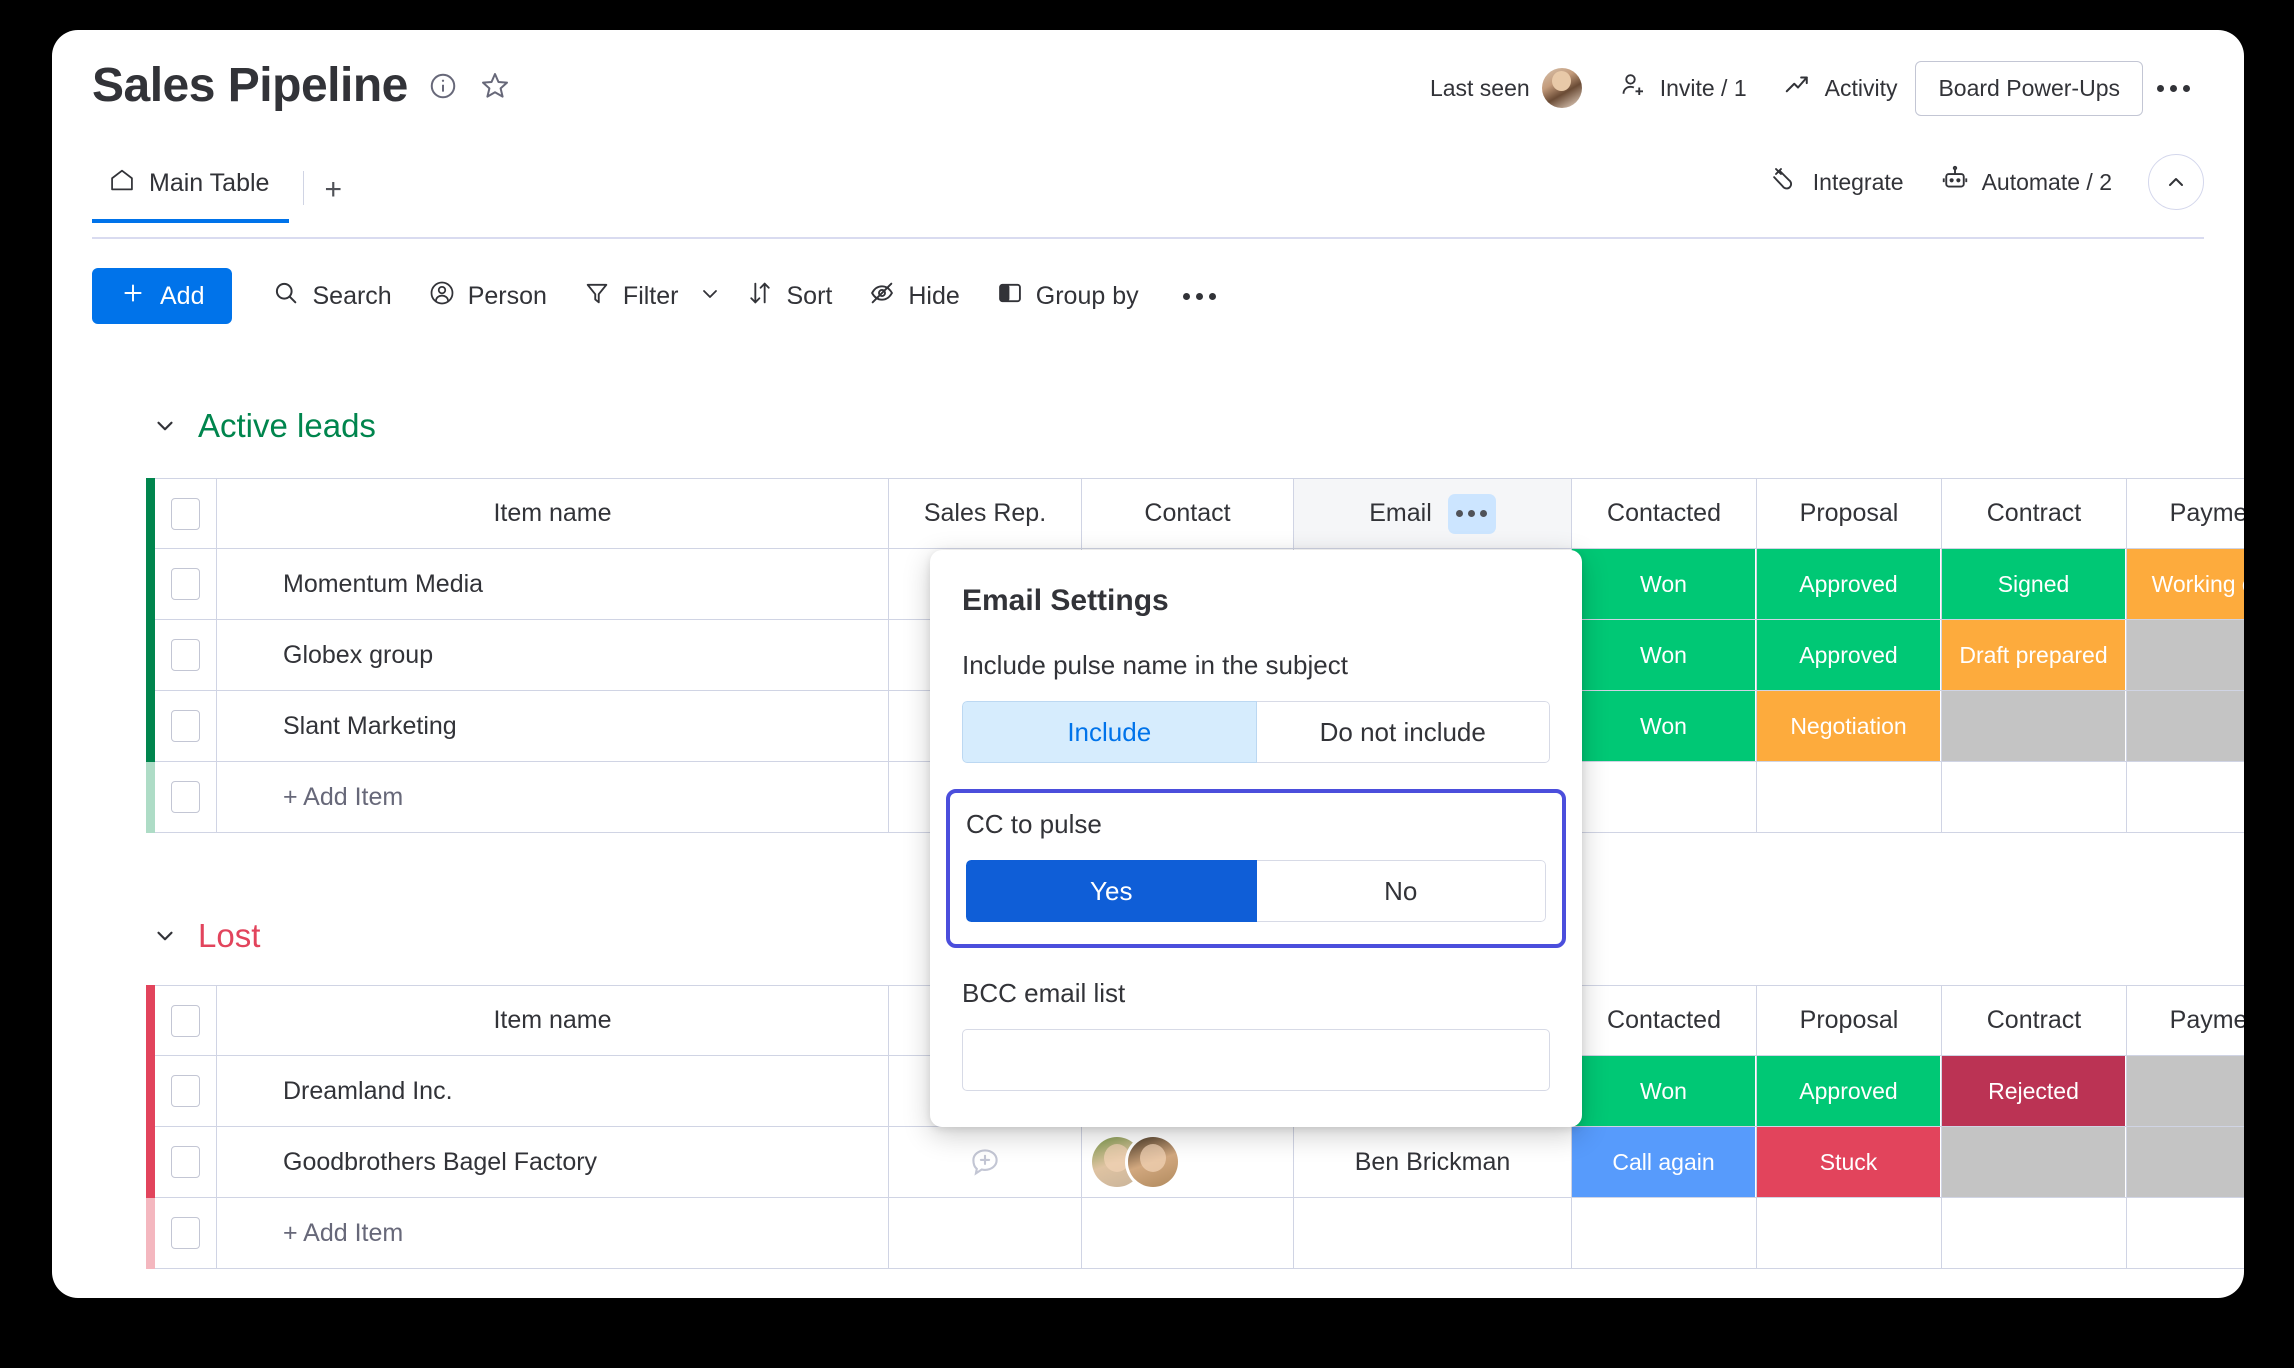  Describe the element at coordinates (1199, 296) in the screenshot. I see `toolbar-more-options-button` at that location.